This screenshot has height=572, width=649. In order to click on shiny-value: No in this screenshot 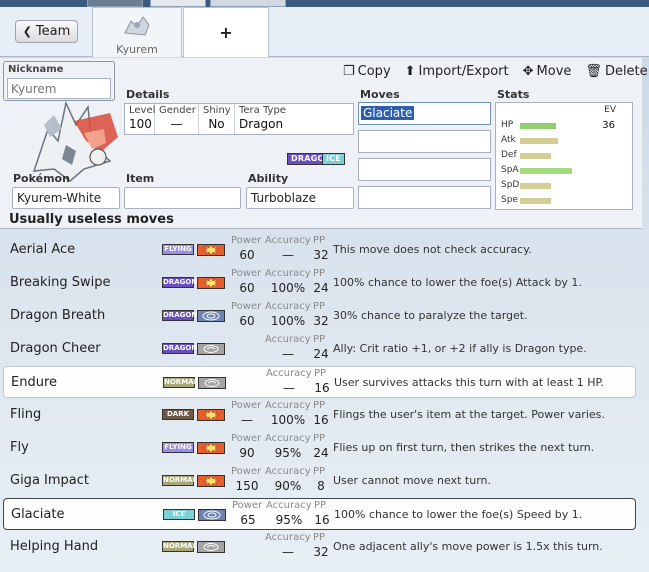, I will do `click(216, 124)`.